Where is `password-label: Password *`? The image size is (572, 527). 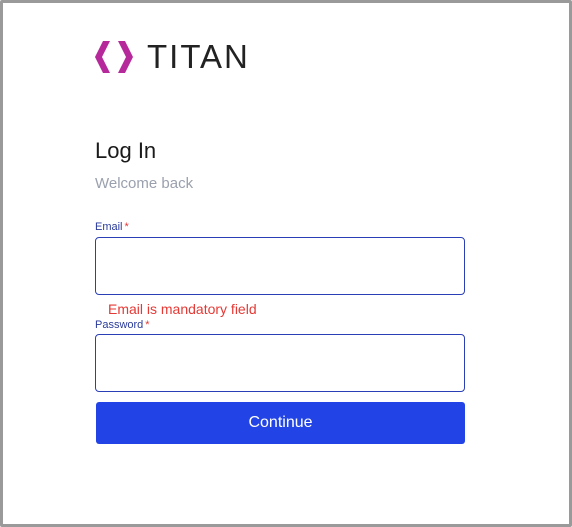 password-label: Password * is located at coordinates (122, 325).